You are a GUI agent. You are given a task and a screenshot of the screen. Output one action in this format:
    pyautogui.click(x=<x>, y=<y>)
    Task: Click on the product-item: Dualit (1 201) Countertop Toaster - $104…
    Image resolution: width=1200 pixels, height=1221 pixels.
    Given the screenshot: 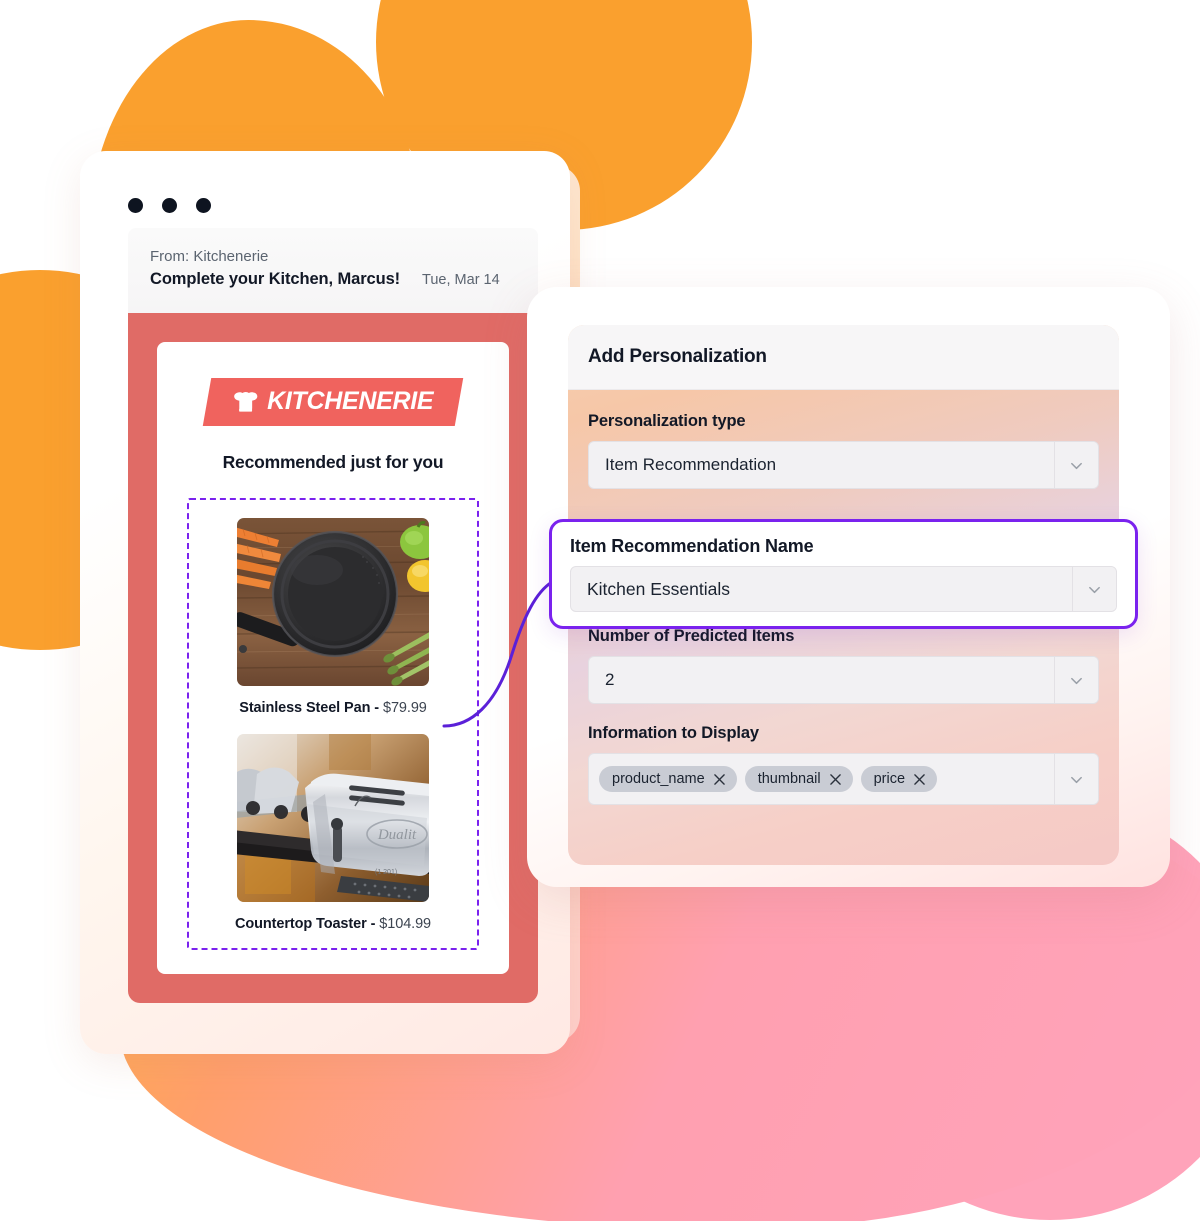 What is the action you would take?
    pyautogui.click(x=333, y=833)
    